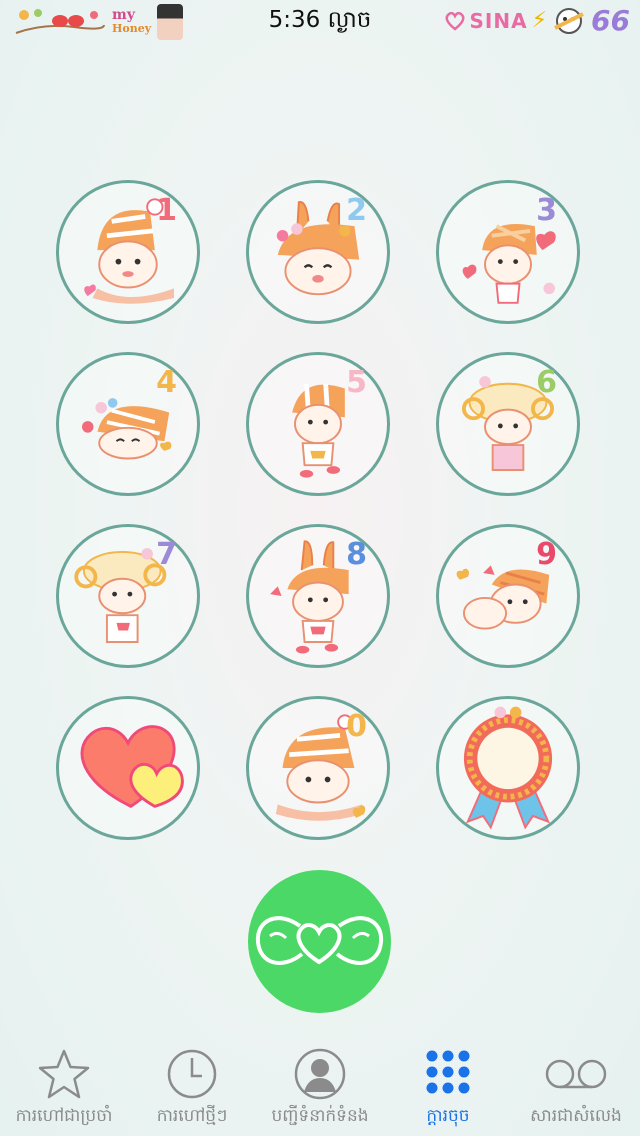 This screenshot has width=640, height=1136. Describe the element at coordinates (318, 768) in the screenshot. I see `key-0: 0` at that location.